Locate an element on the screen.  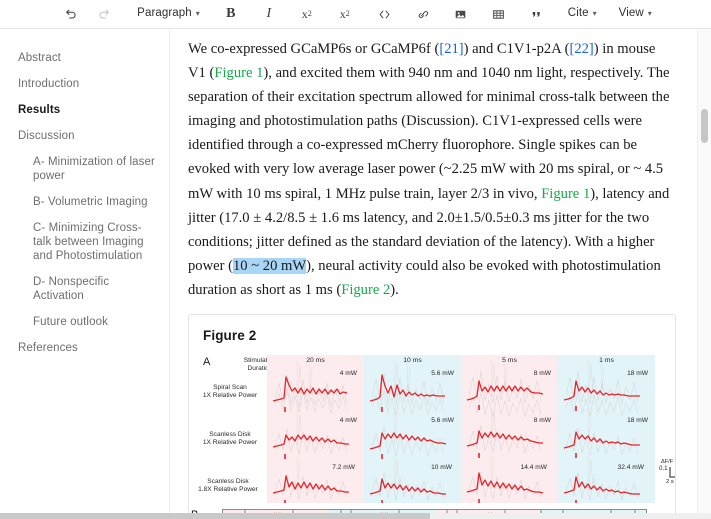
superscript-button: x2 is located at coordinates (345, 14).